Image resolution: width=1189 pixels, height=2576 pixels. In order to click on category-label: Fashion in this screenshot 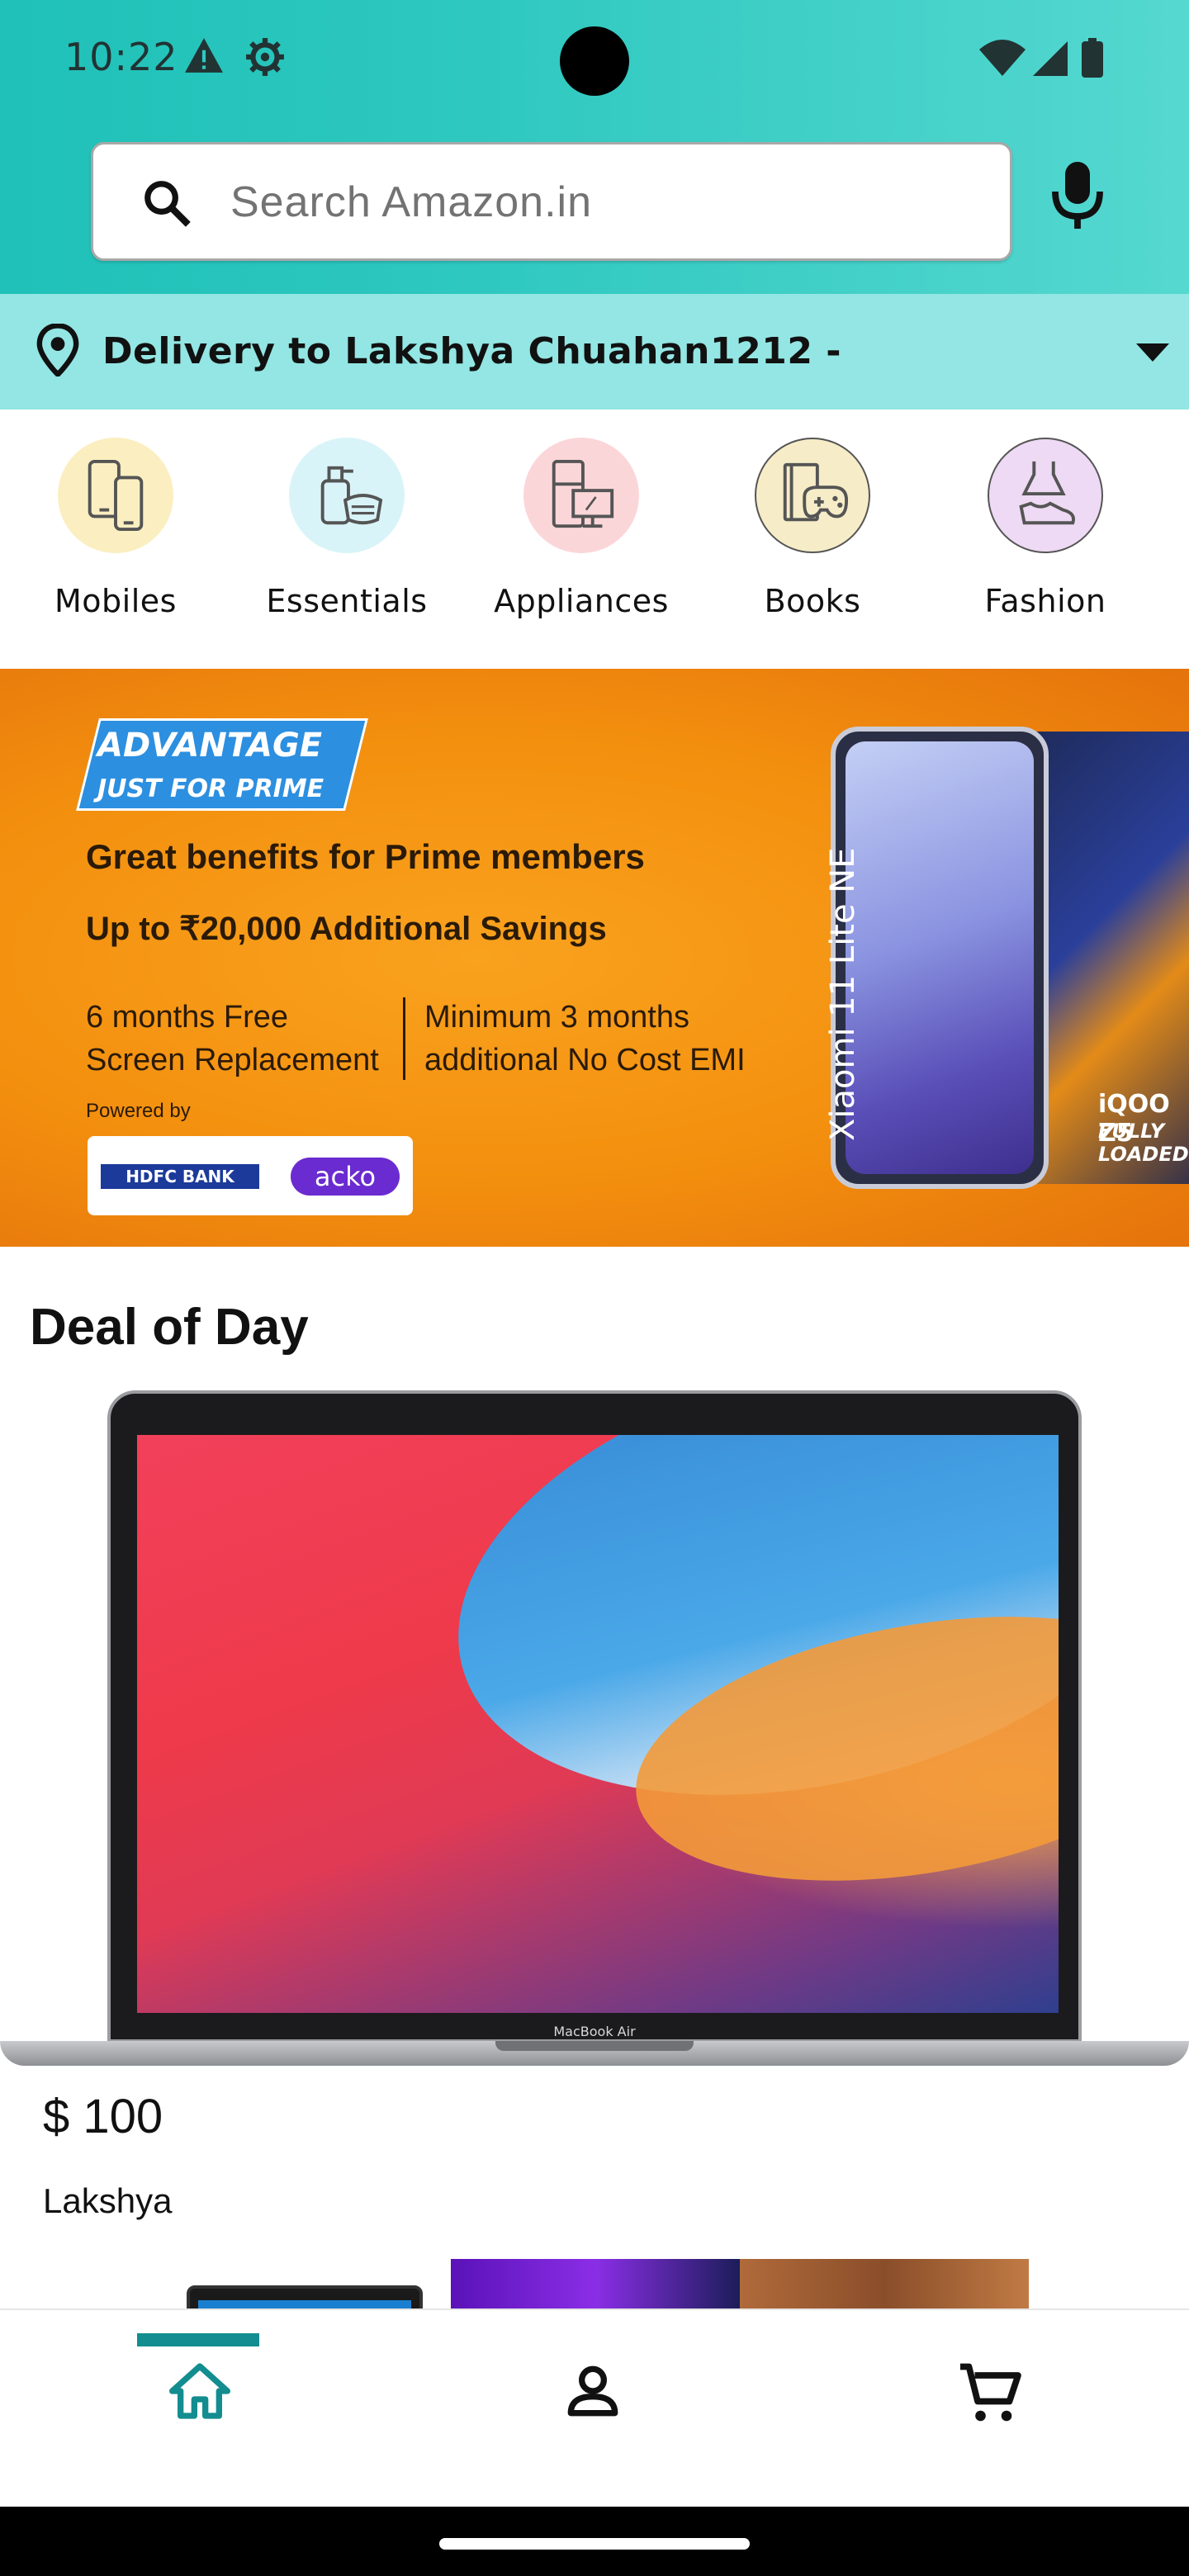, I will do `click(1045, 601)`.